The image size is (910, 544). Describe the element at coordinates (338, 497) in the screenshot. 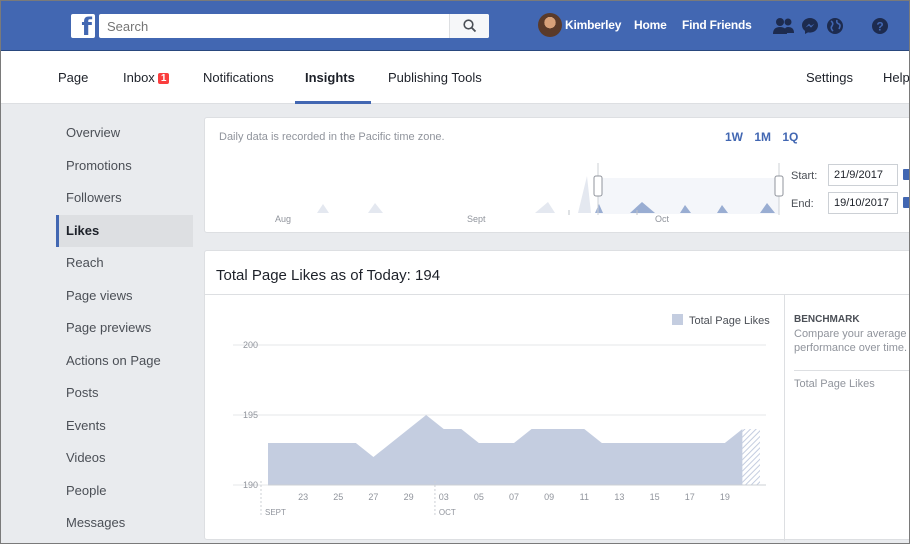

I see `x-tick-label: 25` at that location.